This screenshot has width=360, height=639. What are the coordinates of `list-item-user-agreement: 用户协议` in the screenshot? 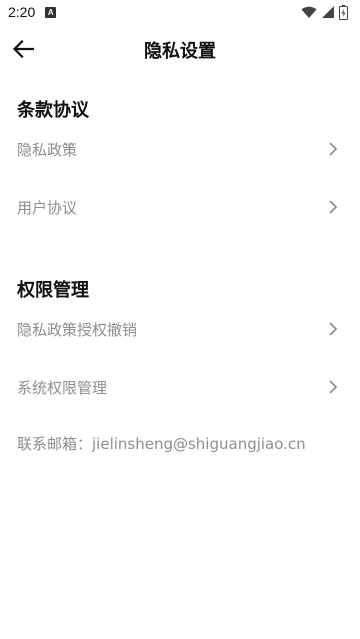 It's located at (180, 207).